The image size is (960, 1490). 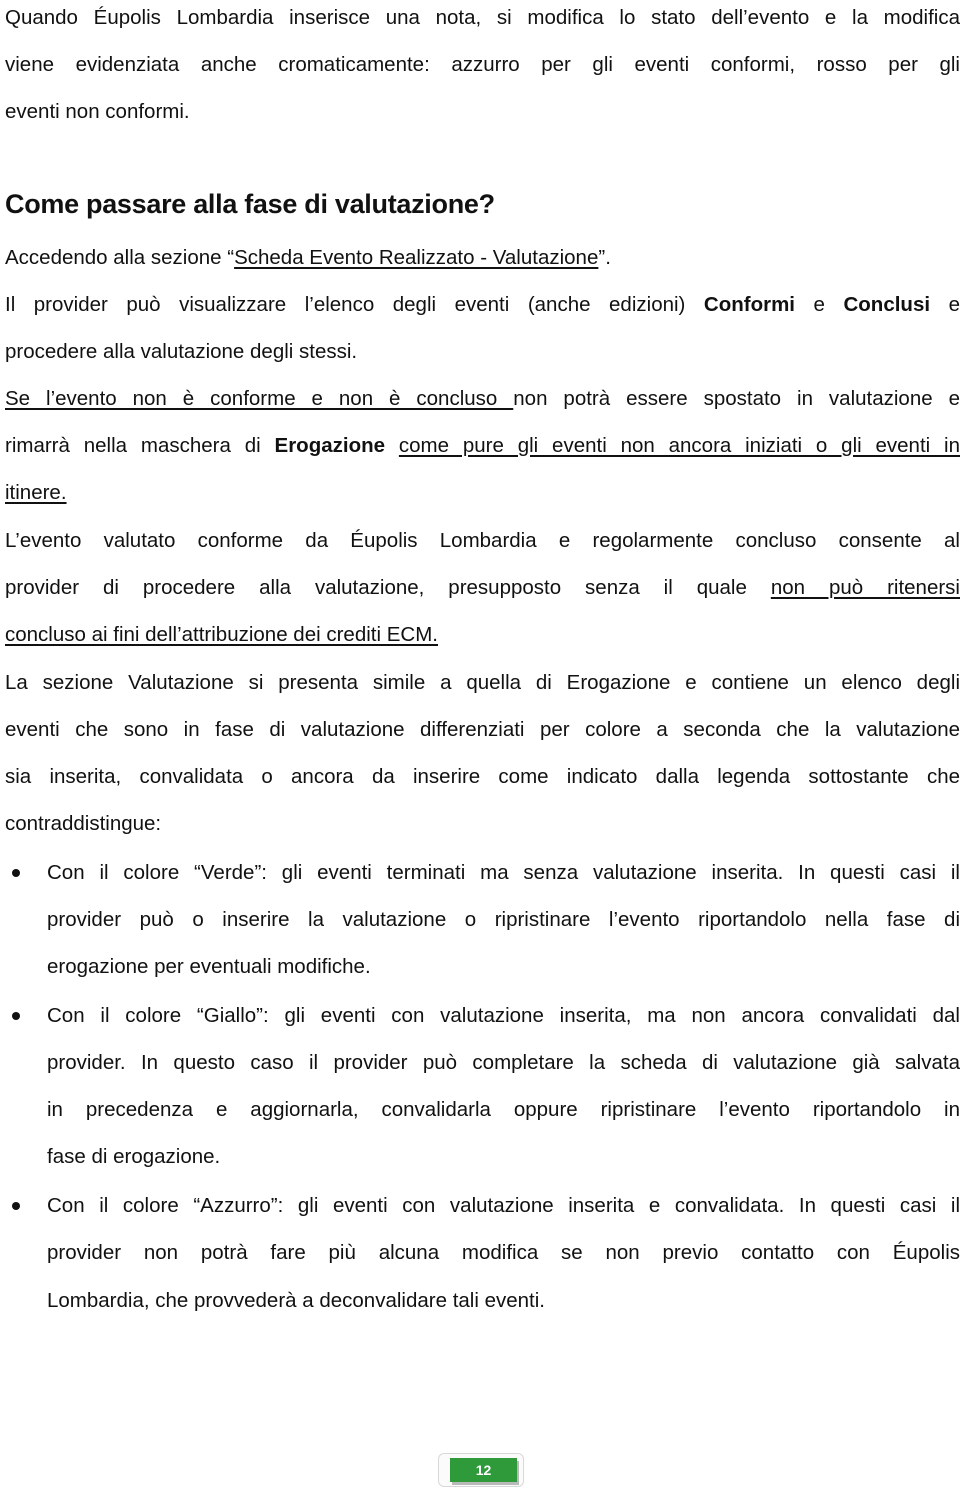 I want to click on legend-giallo-line-4: fase di erogazione., so click(x=134, y=1156).